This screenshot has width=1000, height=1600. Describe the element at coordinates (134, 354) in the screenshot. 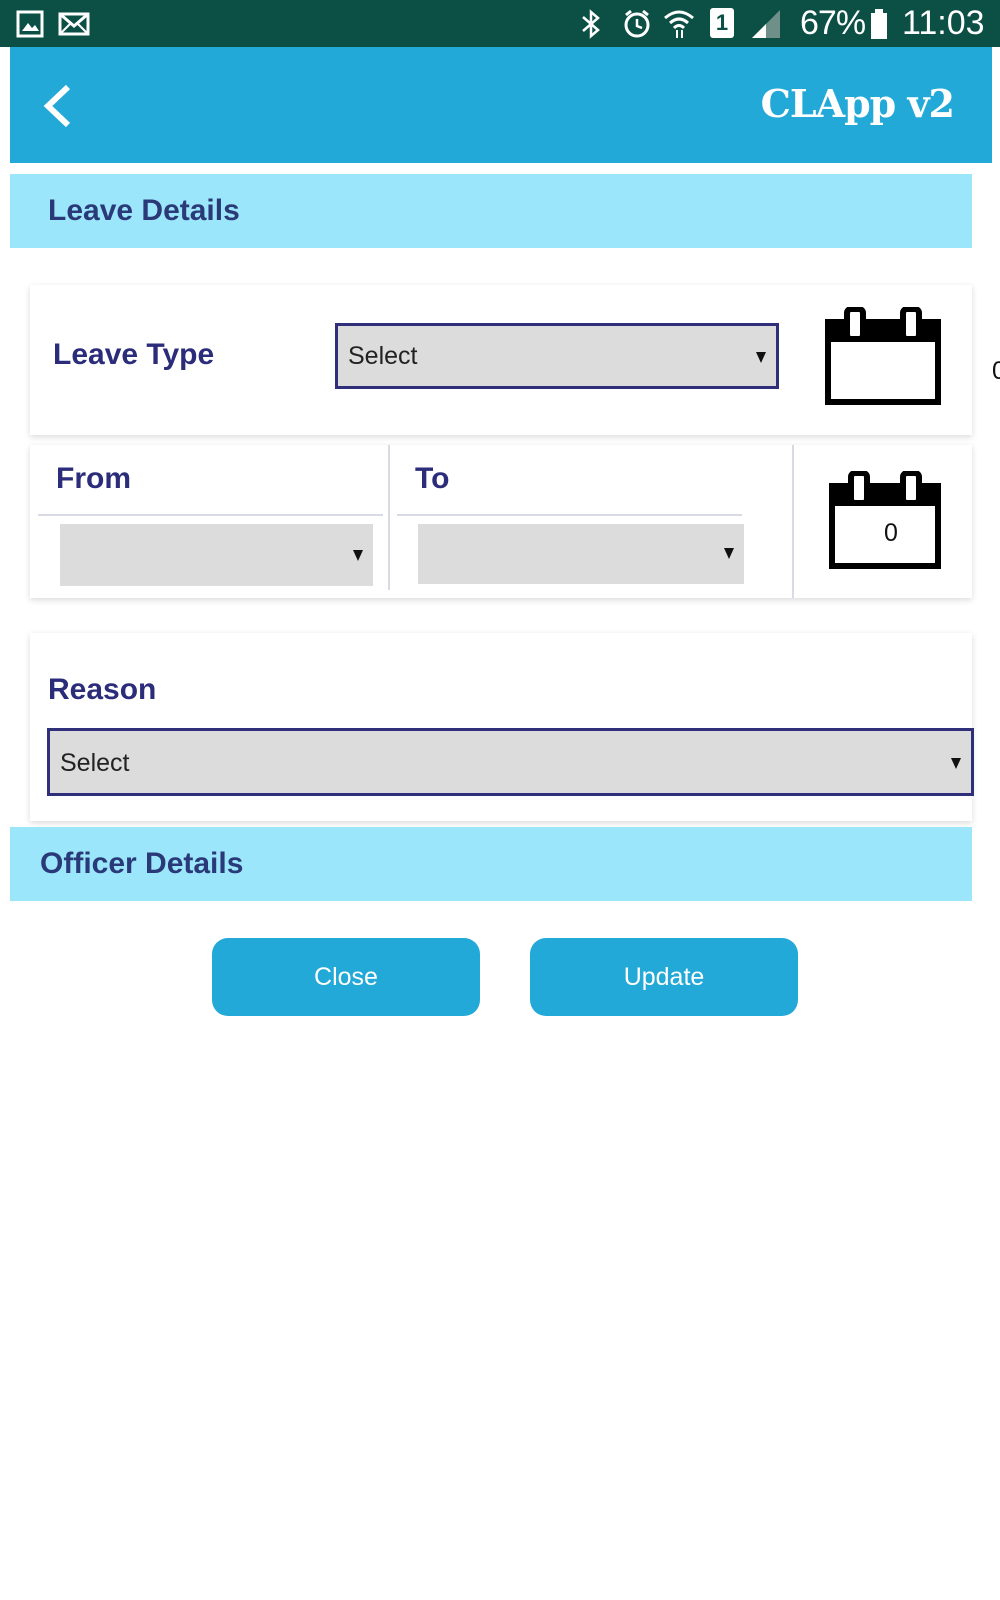

I see `leave-type-label: Leave Type` at that location.